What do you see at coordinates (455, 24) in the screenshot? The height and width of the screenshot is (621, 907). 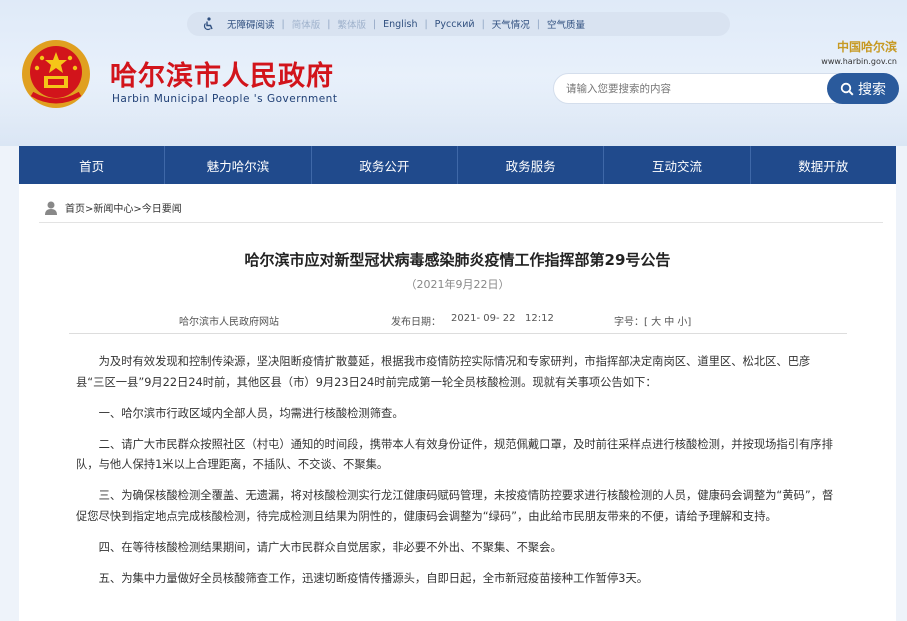 I see `russian-link: Русский` at bounding box center [455, 24].